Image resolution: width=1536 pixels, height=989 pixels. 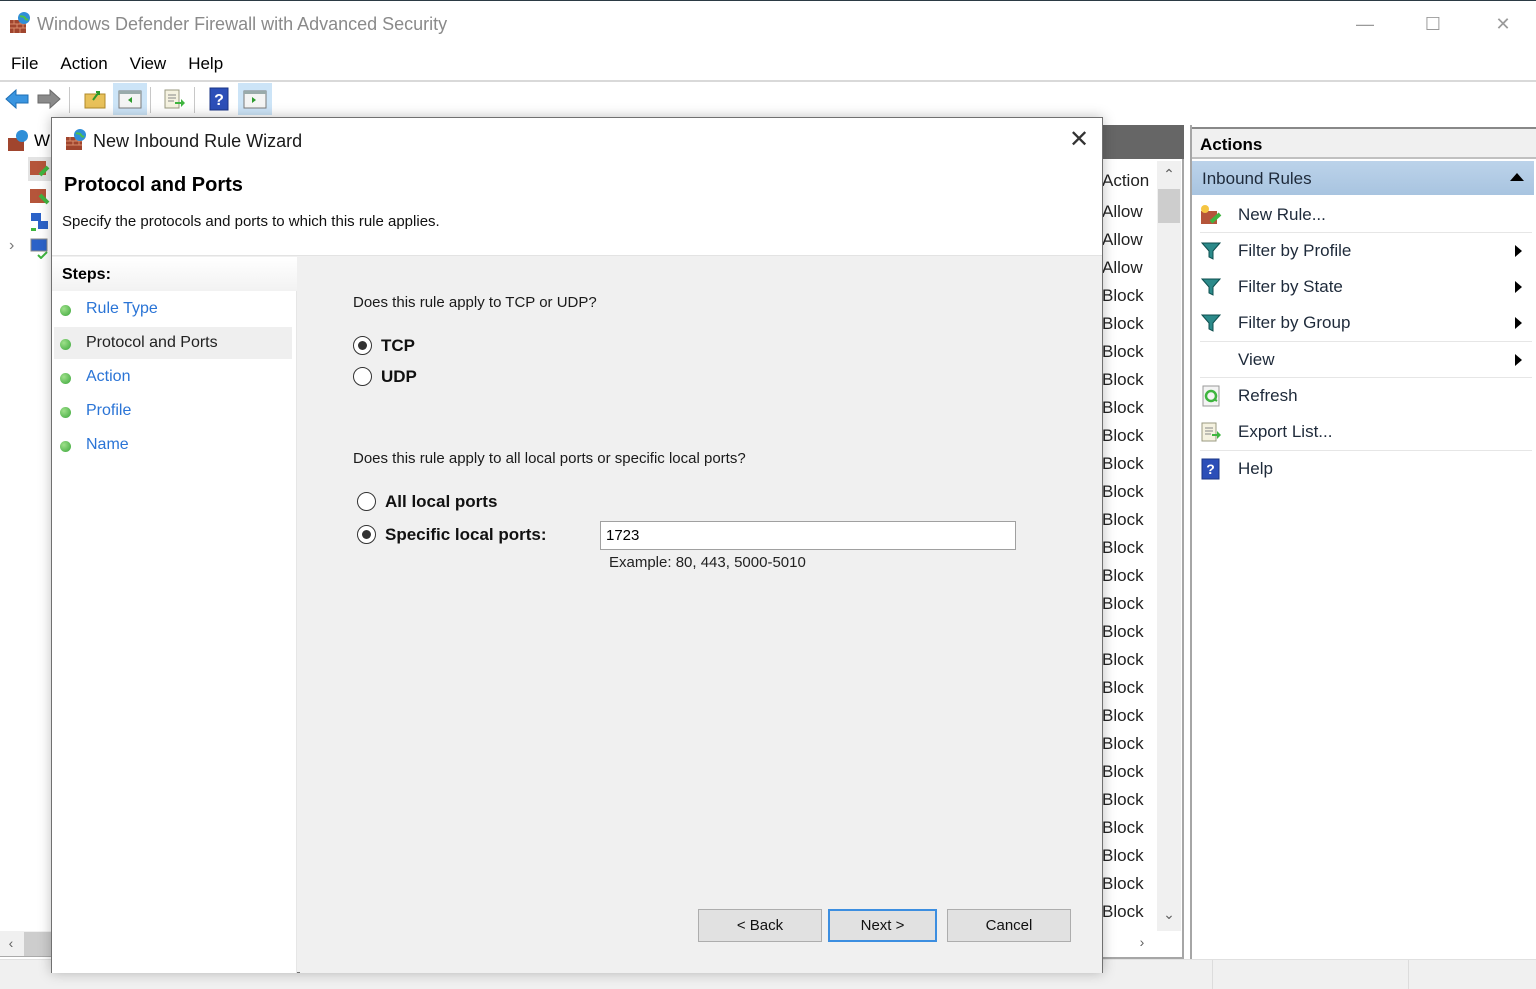 What do you see at coordinates (11, 943) in the screenshot?
I see `scroll-left-arrow: ‹` at bounding box center [11, 943].